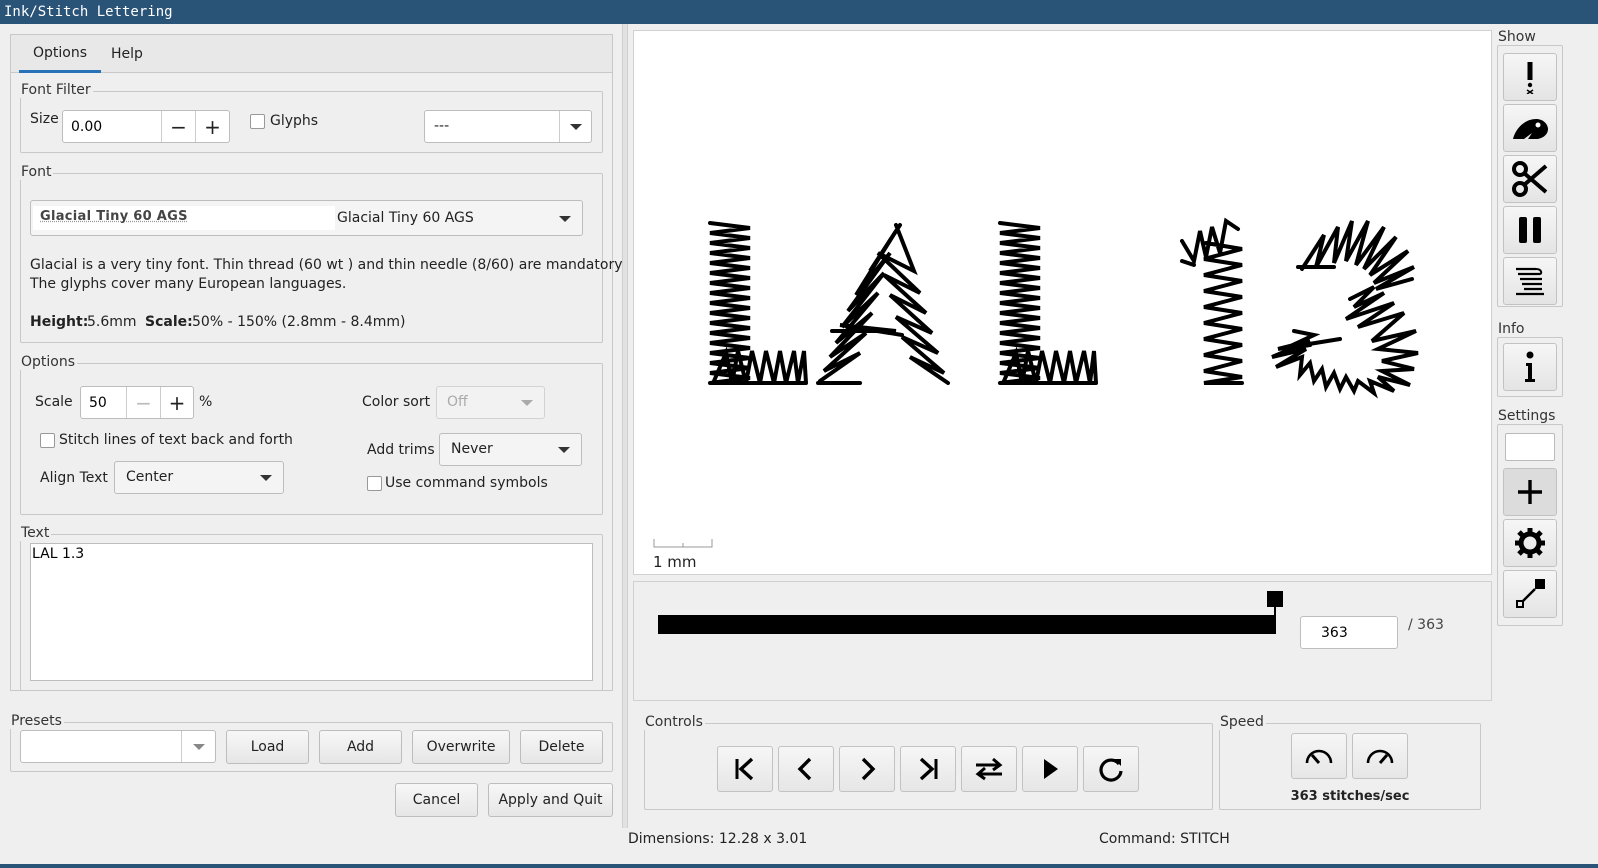 Image resolution: width=1598 pixels, height=868 pixels. I want to click on step-backward-button, so click(806, 769).